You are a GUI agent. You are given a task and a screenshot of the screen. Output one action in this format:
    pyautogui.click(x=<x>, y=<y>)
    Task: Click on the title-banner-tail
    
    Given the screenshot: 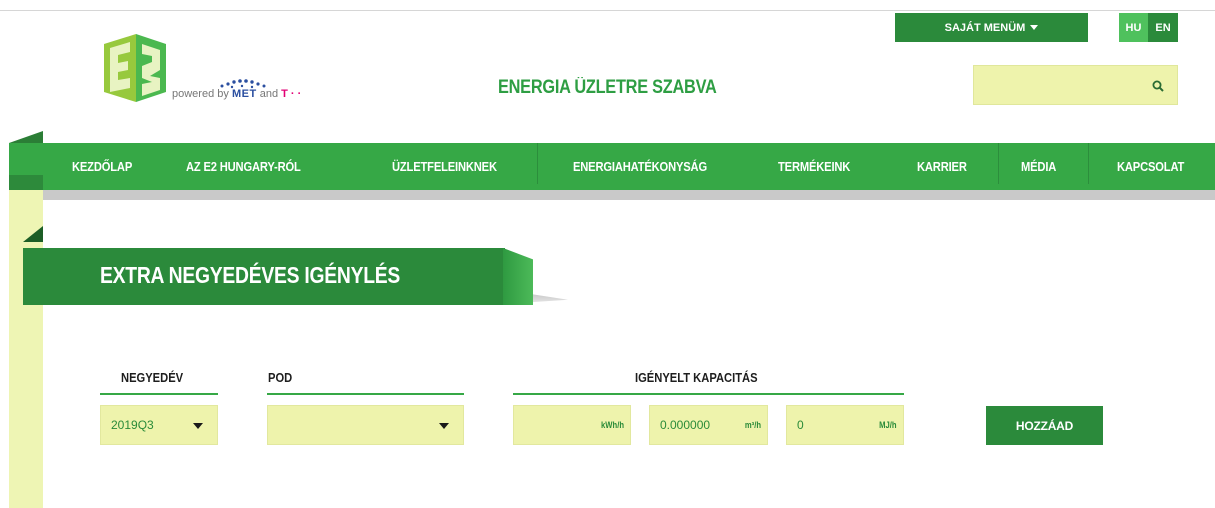 What is the action you would take?
    pyautogui.click(x=518, y=276)
    